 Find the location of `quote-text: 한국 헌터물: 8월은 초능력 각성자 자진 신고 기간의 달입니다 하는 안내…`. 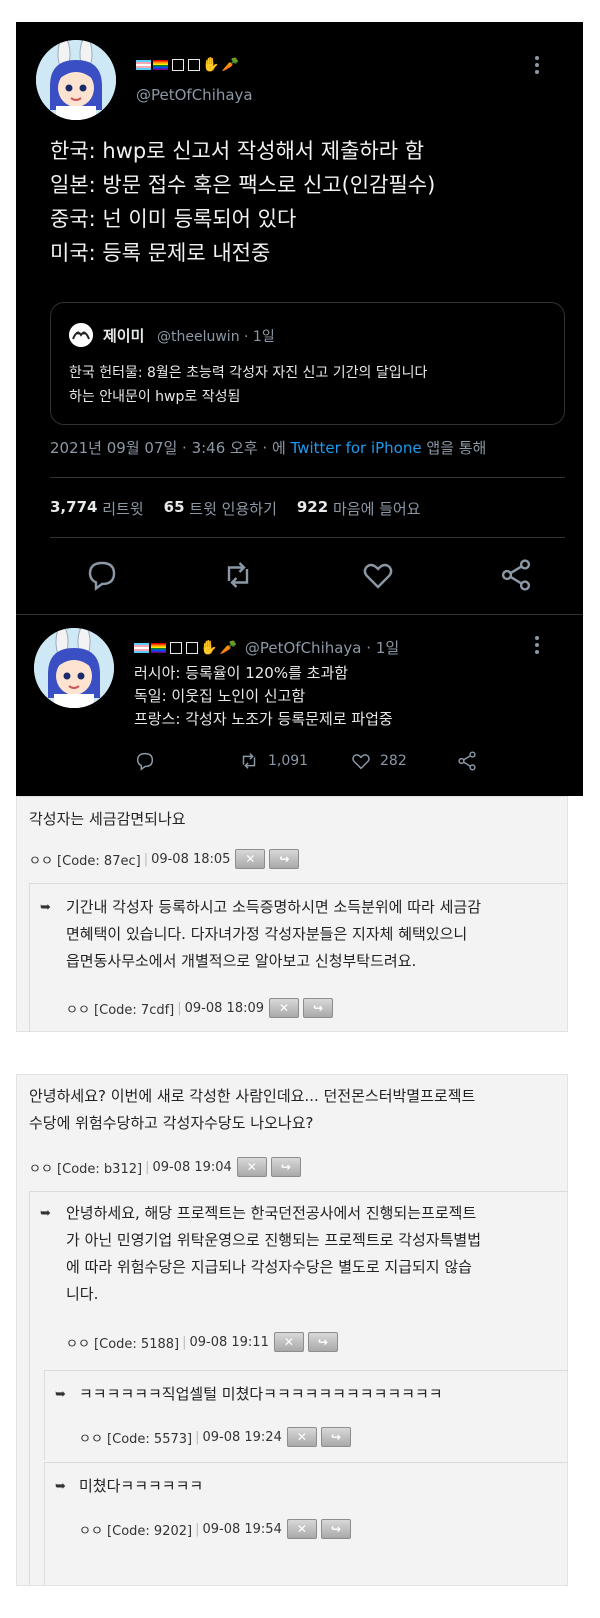

quote-text: 한국 헌터물: 8월은 초능력 각성자 자진 신고 기간의 달입니다 하는 안내… is located at coordinates (248, 385).